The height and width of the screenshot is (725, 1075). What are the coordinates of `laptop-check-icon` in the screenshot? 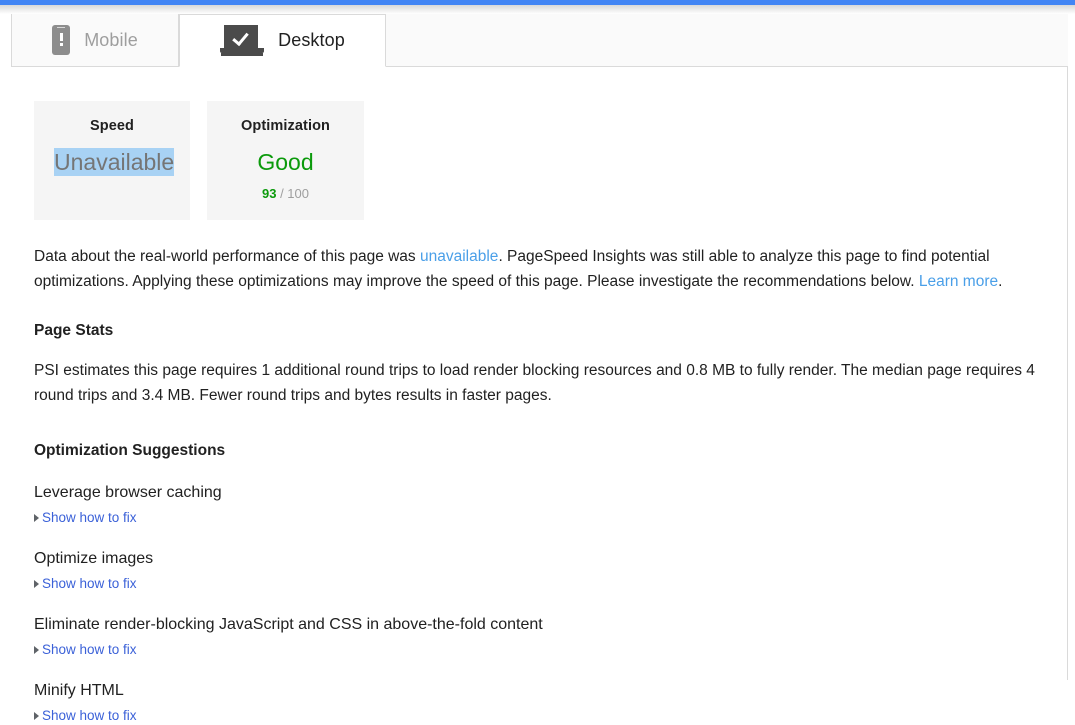 It's located at (242, 40).